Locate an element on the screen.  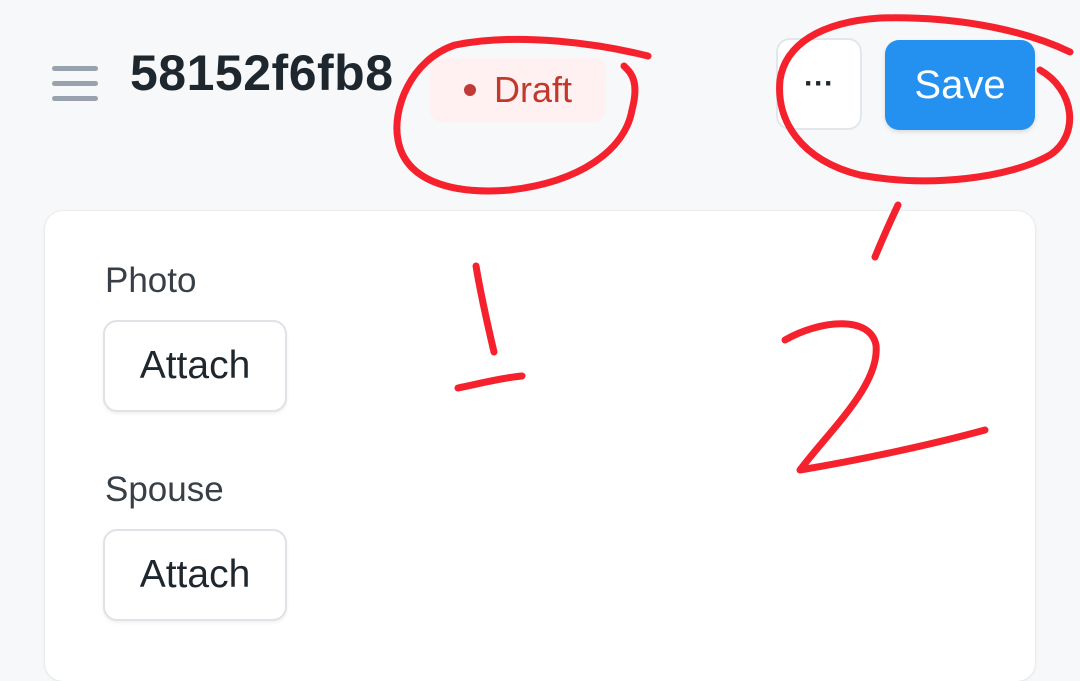
photo-attach-button: Attach is located at coordinates (195, 366).